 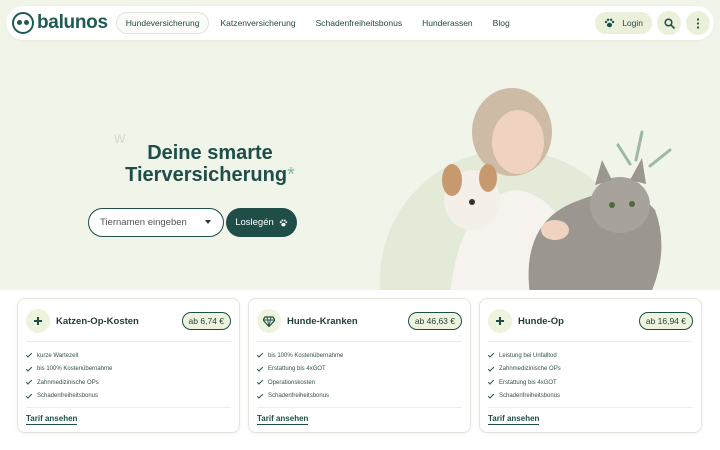 What do you see at coordinates (322, 321) in the screenshot?
I see `card-title: Hunde-Kranken` at bounding box center [322, 321].